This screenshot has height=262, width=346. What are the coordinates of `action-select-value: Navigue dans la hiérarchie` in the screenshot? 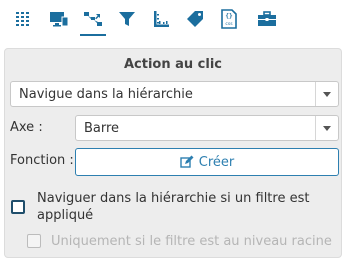 It's located at (106, 94).